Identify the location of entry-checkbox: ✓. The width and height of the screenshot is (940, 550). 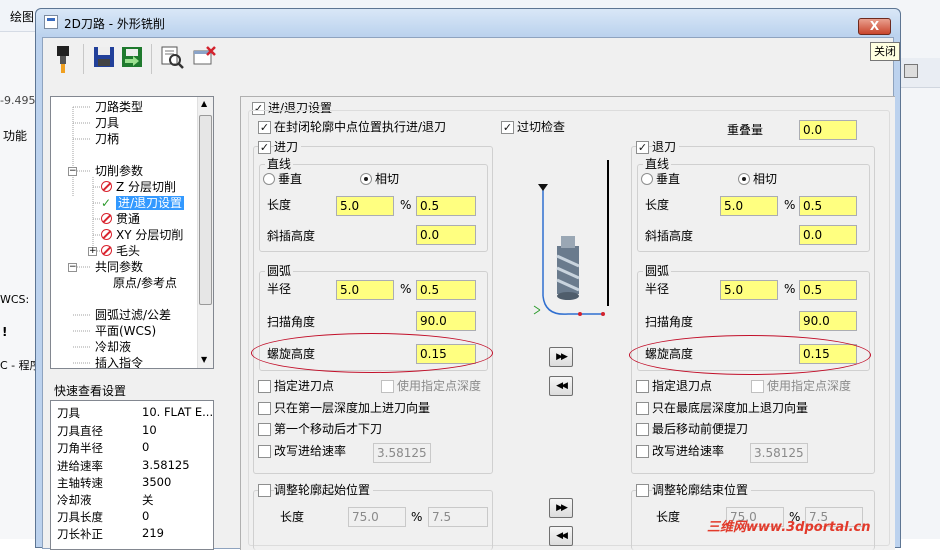
(264, 147).